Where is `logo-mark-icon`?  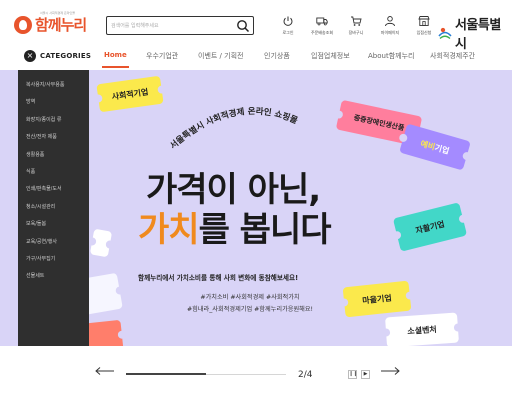 logo-mark-icon is located at coordinates (23, 24).